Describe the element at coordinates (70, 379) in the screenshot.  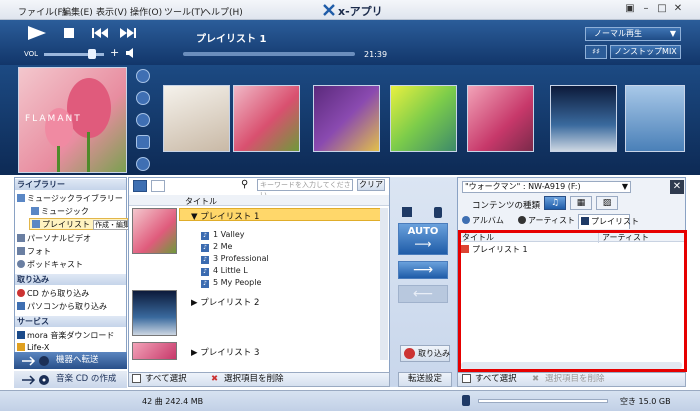
I see `create-cd-button: 音楽 CD の作成` at that location.